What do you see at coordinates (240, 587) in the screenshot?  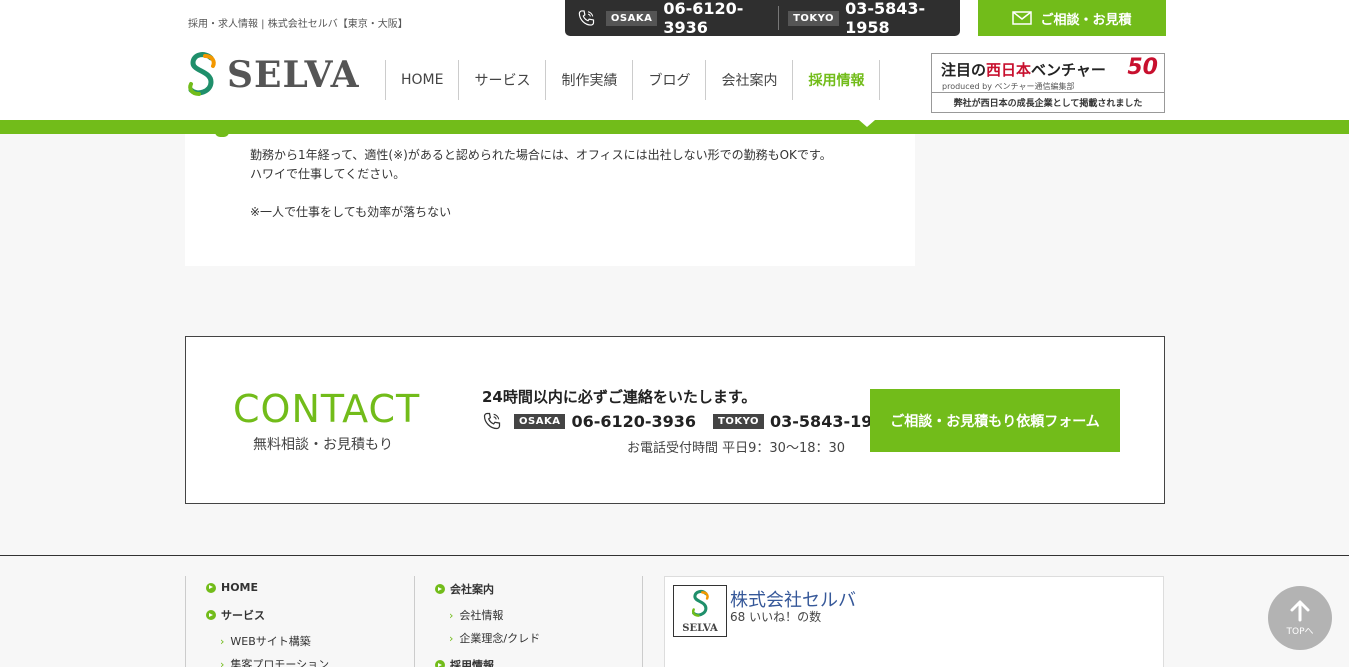 I see `footer-link-home-label: HOME` at bounding box center [240, 587].